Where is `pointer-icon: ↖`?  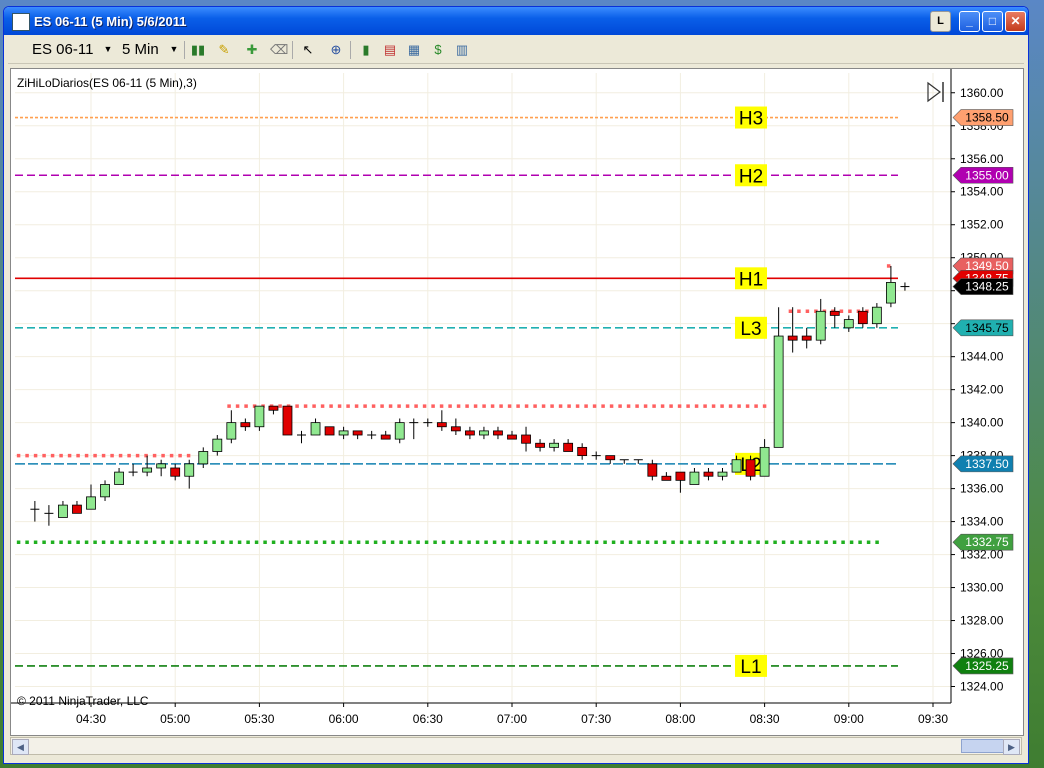 pointer-icon: ↖ is located at coordinates (308, 50).